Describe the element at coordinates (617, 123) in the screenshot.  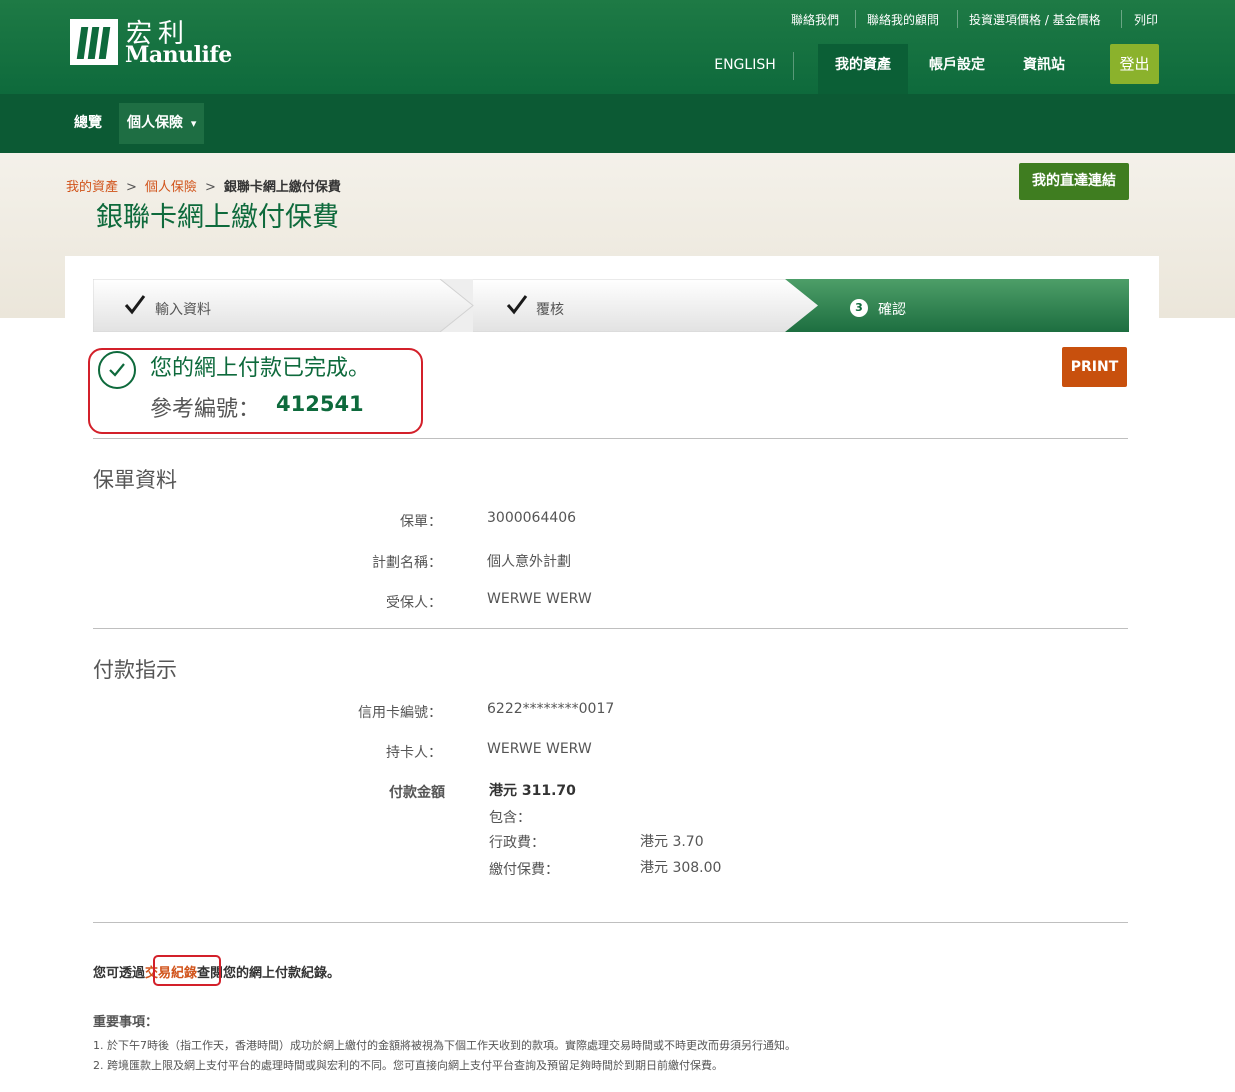
I see `sub-navigation: 總覽 個人保險 ▾` at that location.